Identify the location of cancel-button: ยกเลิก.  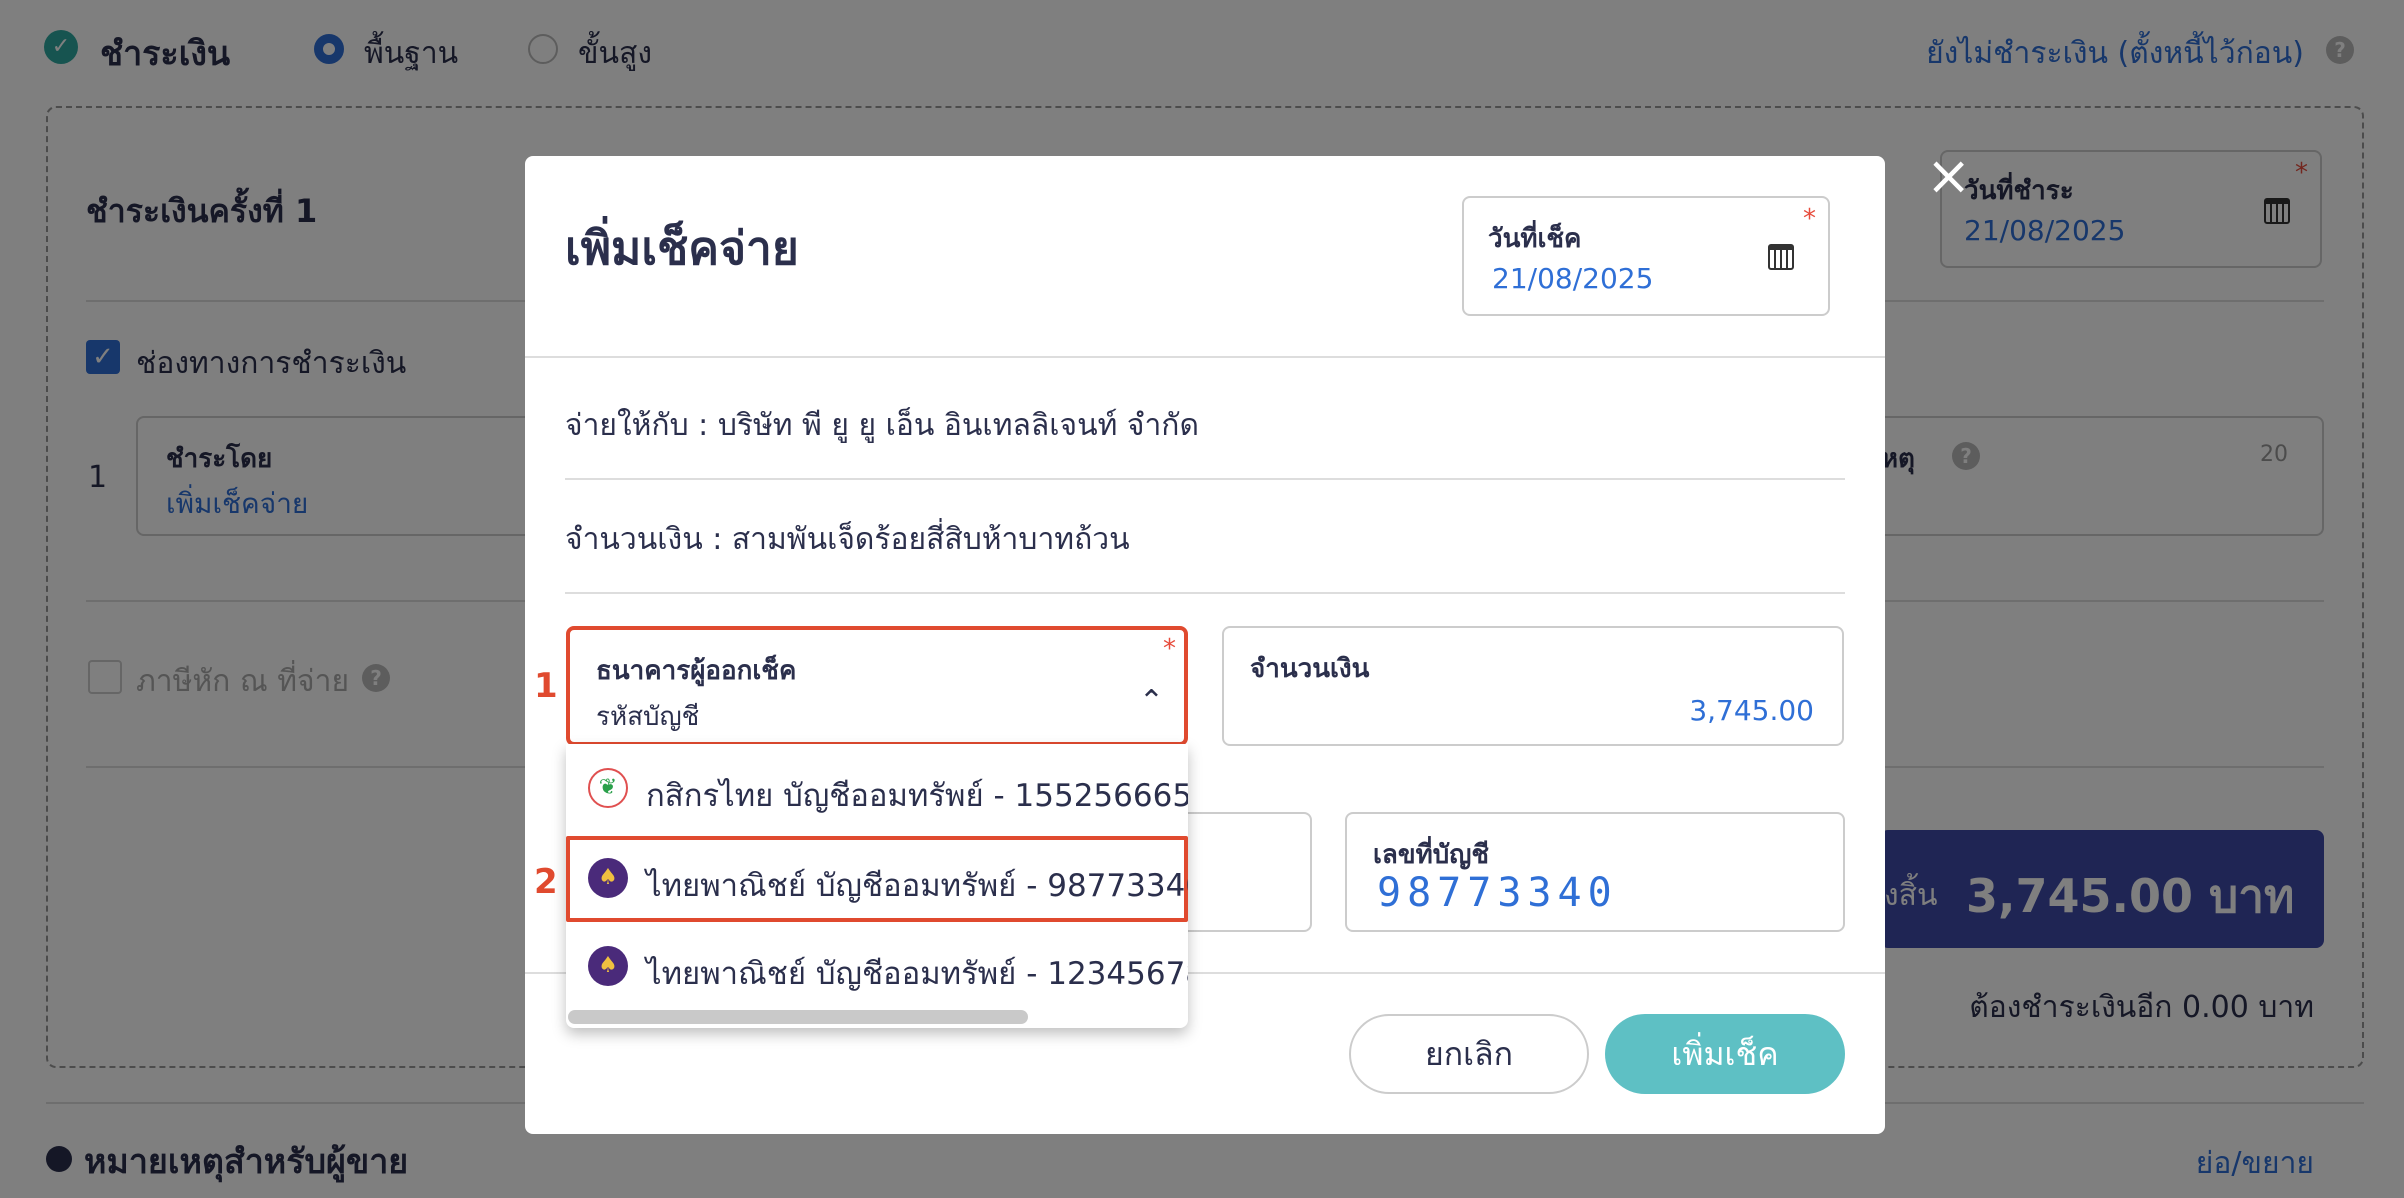
(1469, 1054).